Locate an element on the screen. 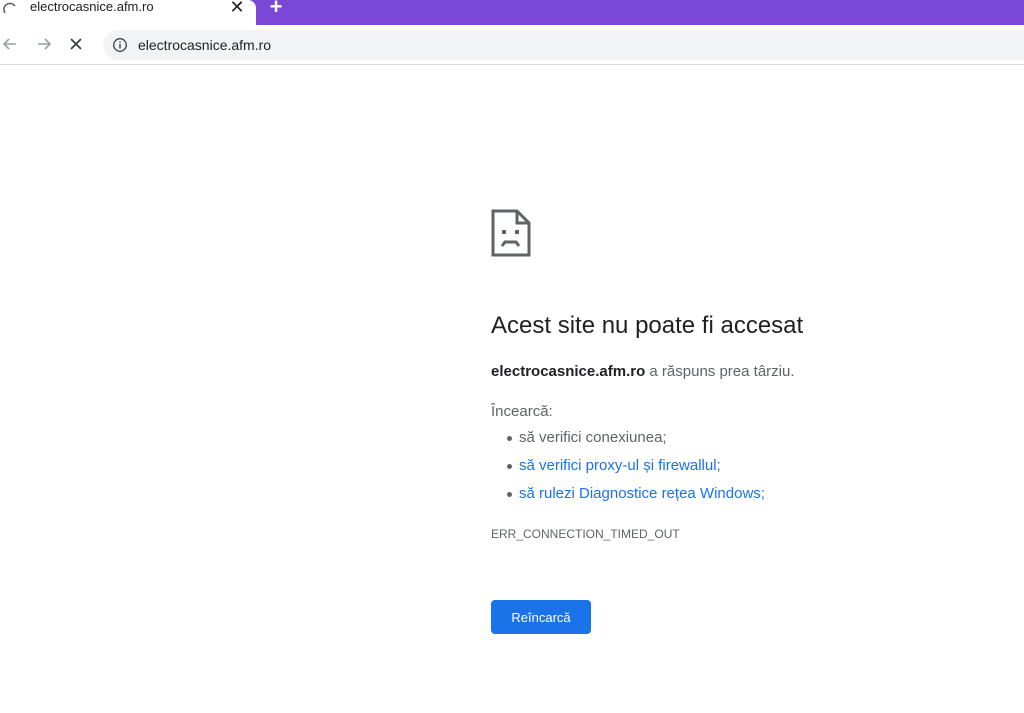  tab-title: electrocasnice.afm.ro is located at coordinates (92, 7).